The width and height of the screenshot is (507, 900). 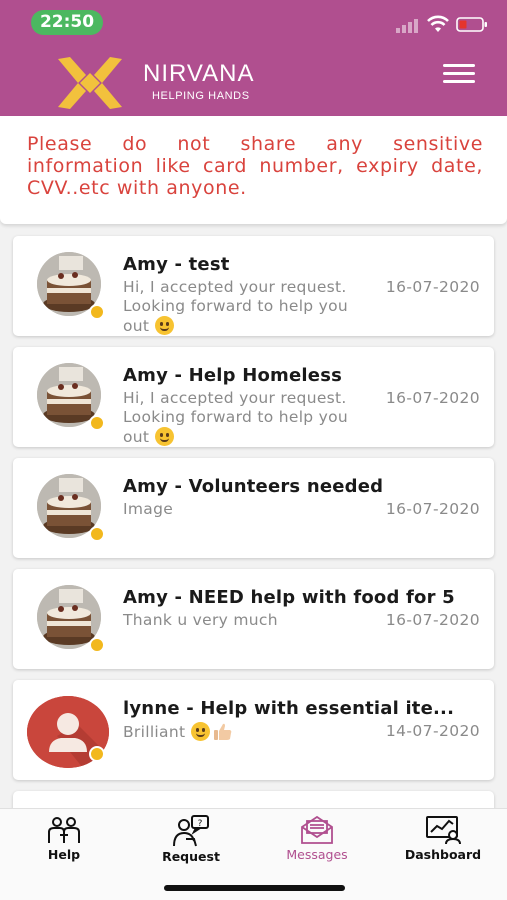 What do you see at coordinates (438, 23) in the screenshot?
I see `wifi-icon` at bounding box center [438, 23].